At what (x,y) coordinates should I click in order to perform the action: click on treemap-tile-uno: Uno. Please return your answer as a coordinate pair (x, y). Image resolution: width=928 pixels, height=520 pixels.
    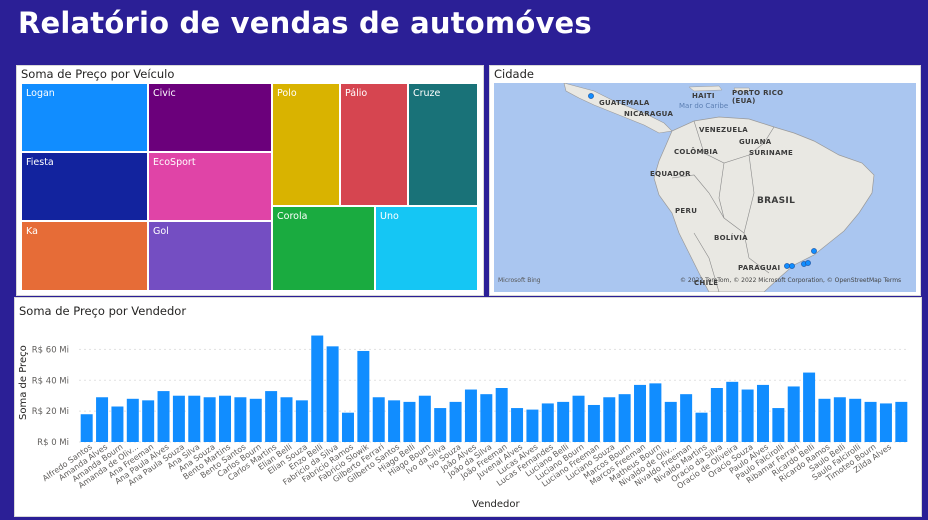
    Looking at the image, I should click on (426, 248).